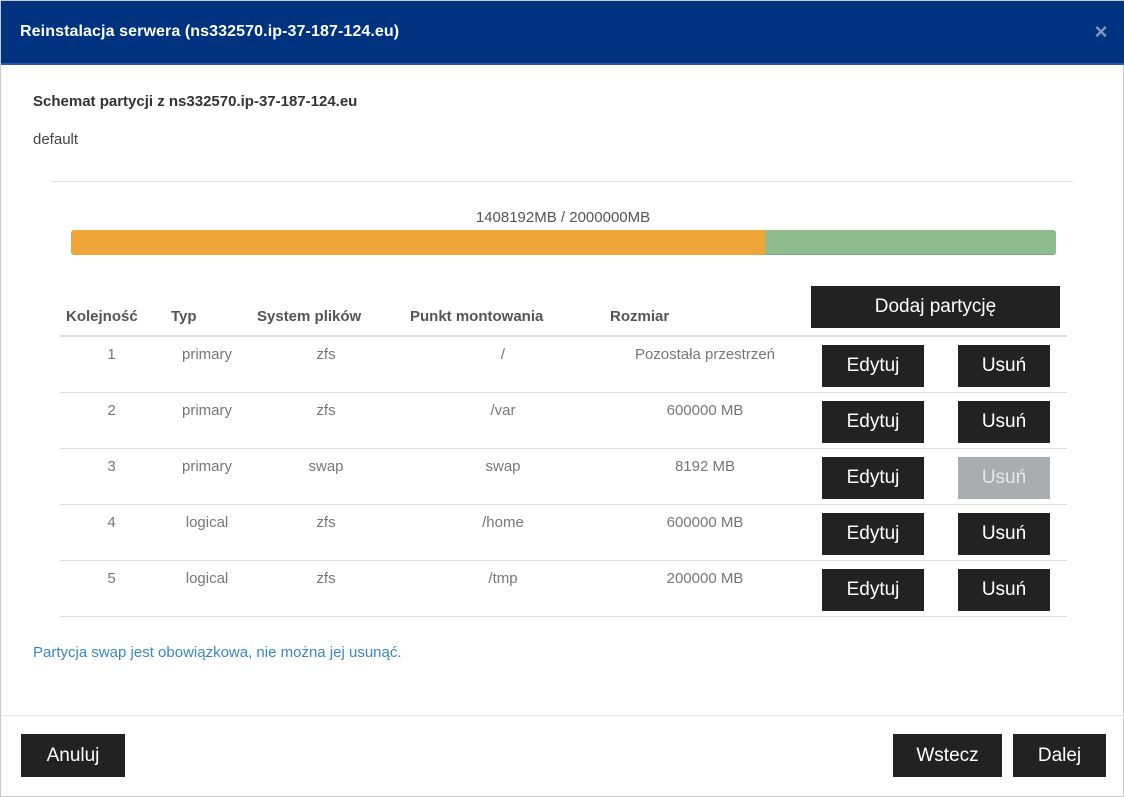  I want to click on column-header-order: Kolejność, so click(102, 316).